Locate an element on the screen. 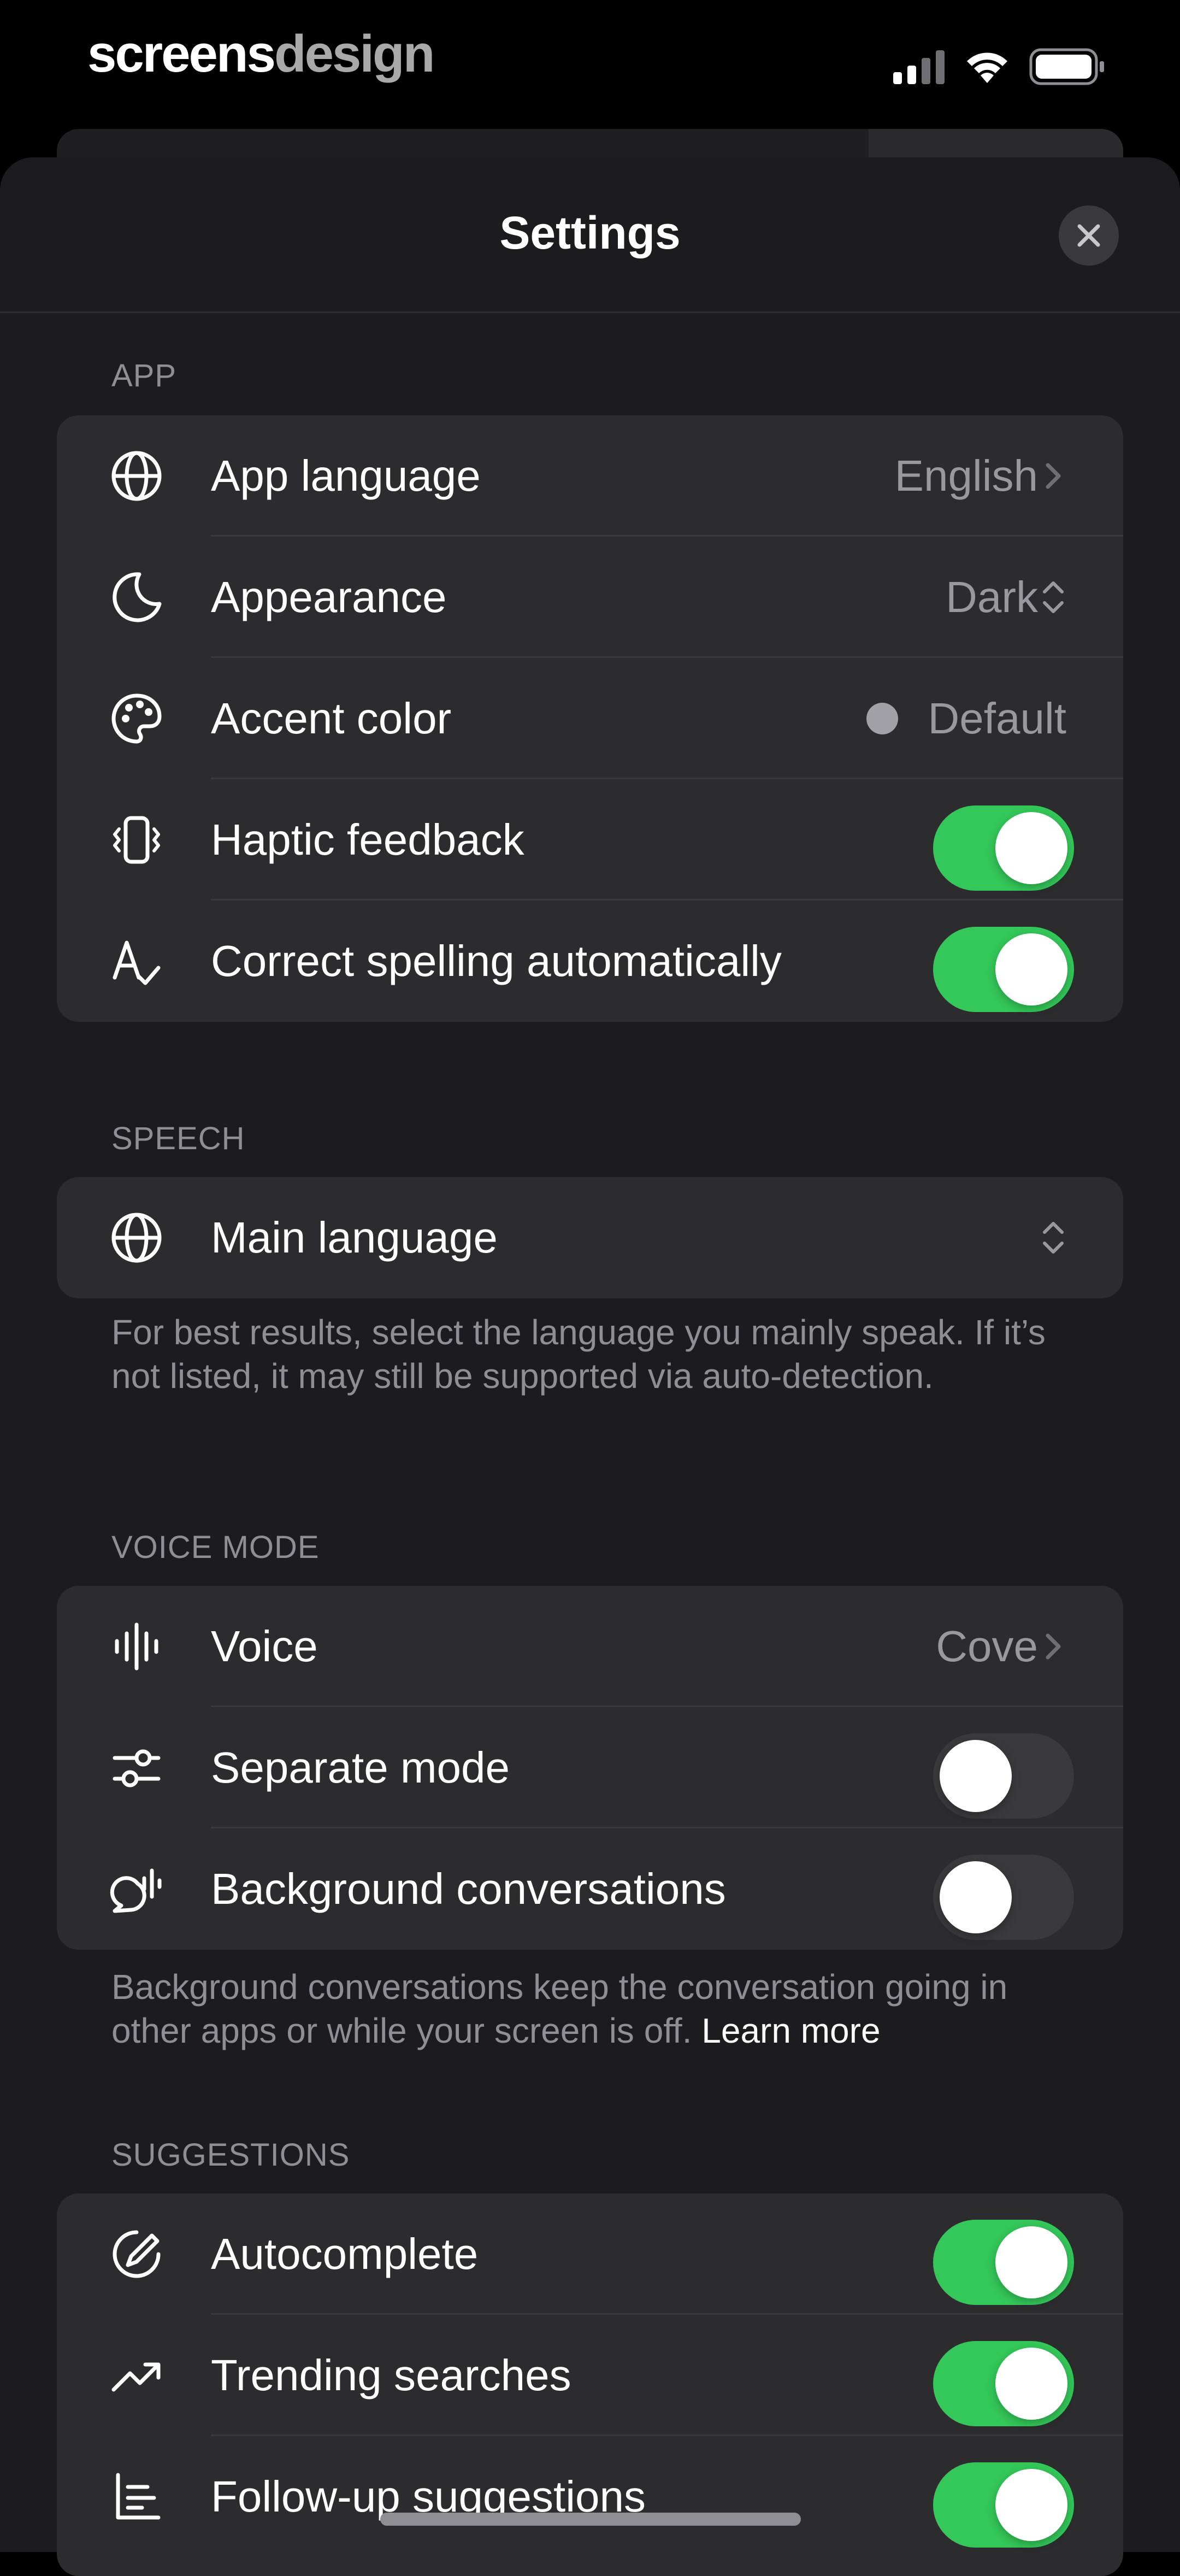 The height and width of the screenshot is (2576, 1180). speech-settings-group: Main language is located at coordinates (590, 1237).